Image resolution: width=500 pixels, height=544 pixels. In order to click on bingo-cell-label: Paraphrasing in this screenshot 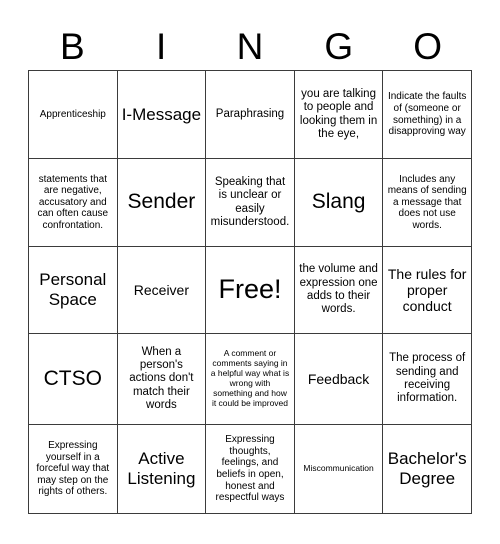, I will do `click(250, 113)`.